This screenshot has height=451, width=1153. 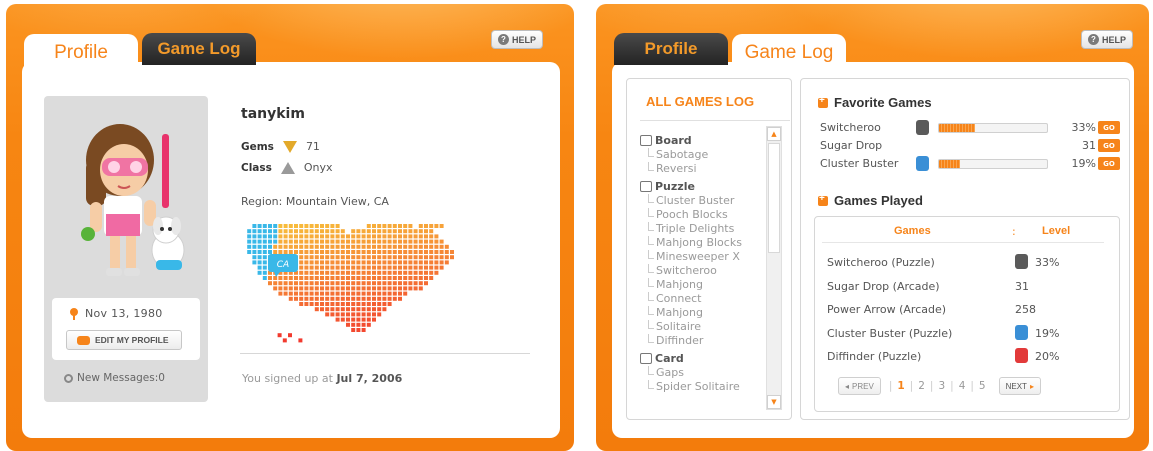 I want to click on tab-game-log-2: Game Log, so click(x=789, y=53).